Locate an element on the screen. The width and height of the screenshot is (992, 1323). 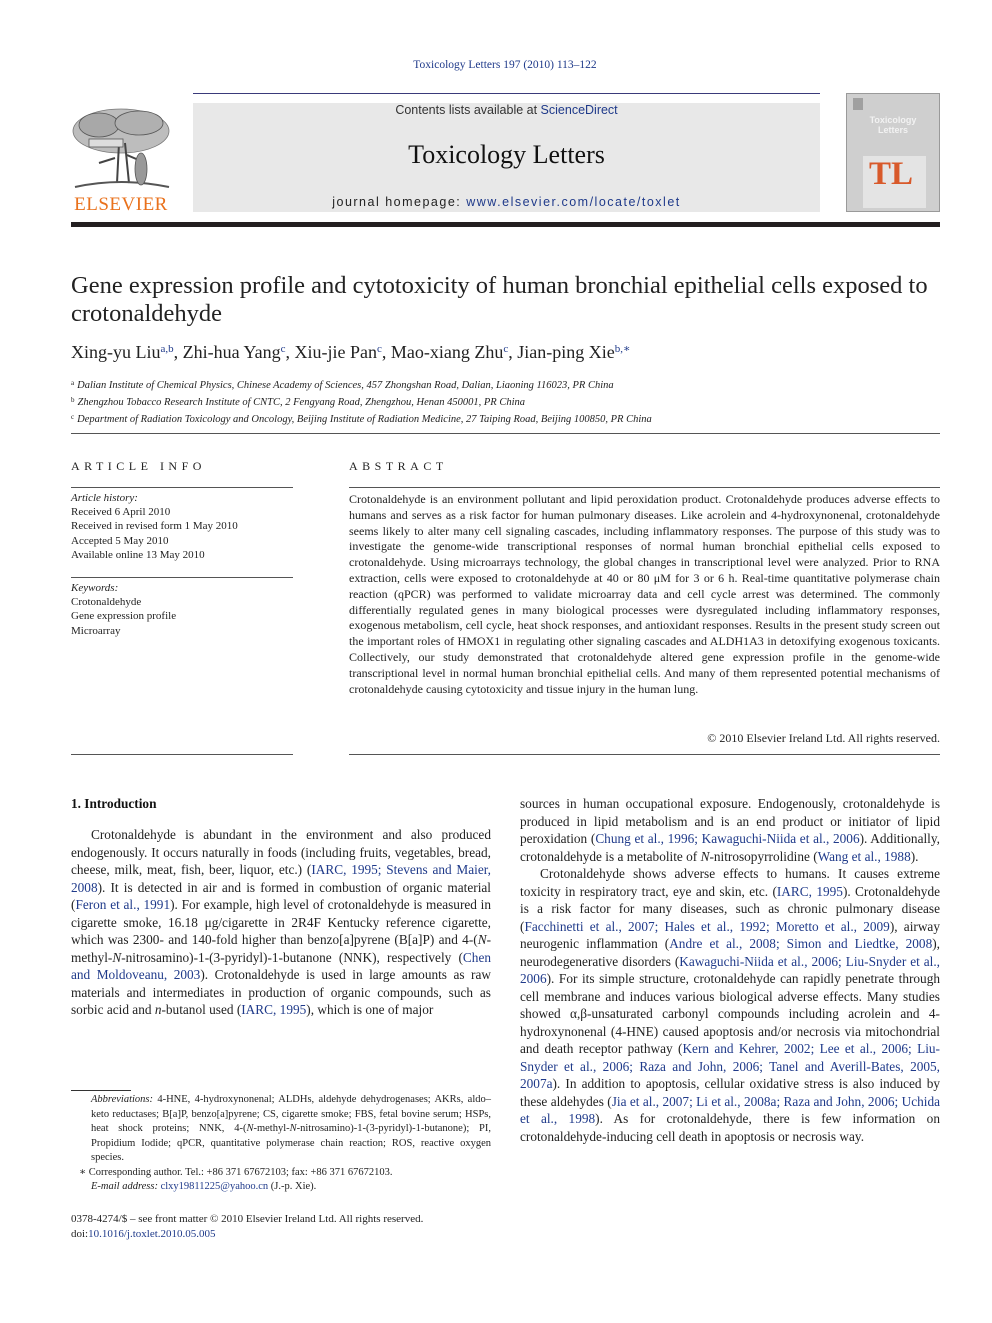
author-affiliation-marker: b,∗ is located at coordinates (623, 349).